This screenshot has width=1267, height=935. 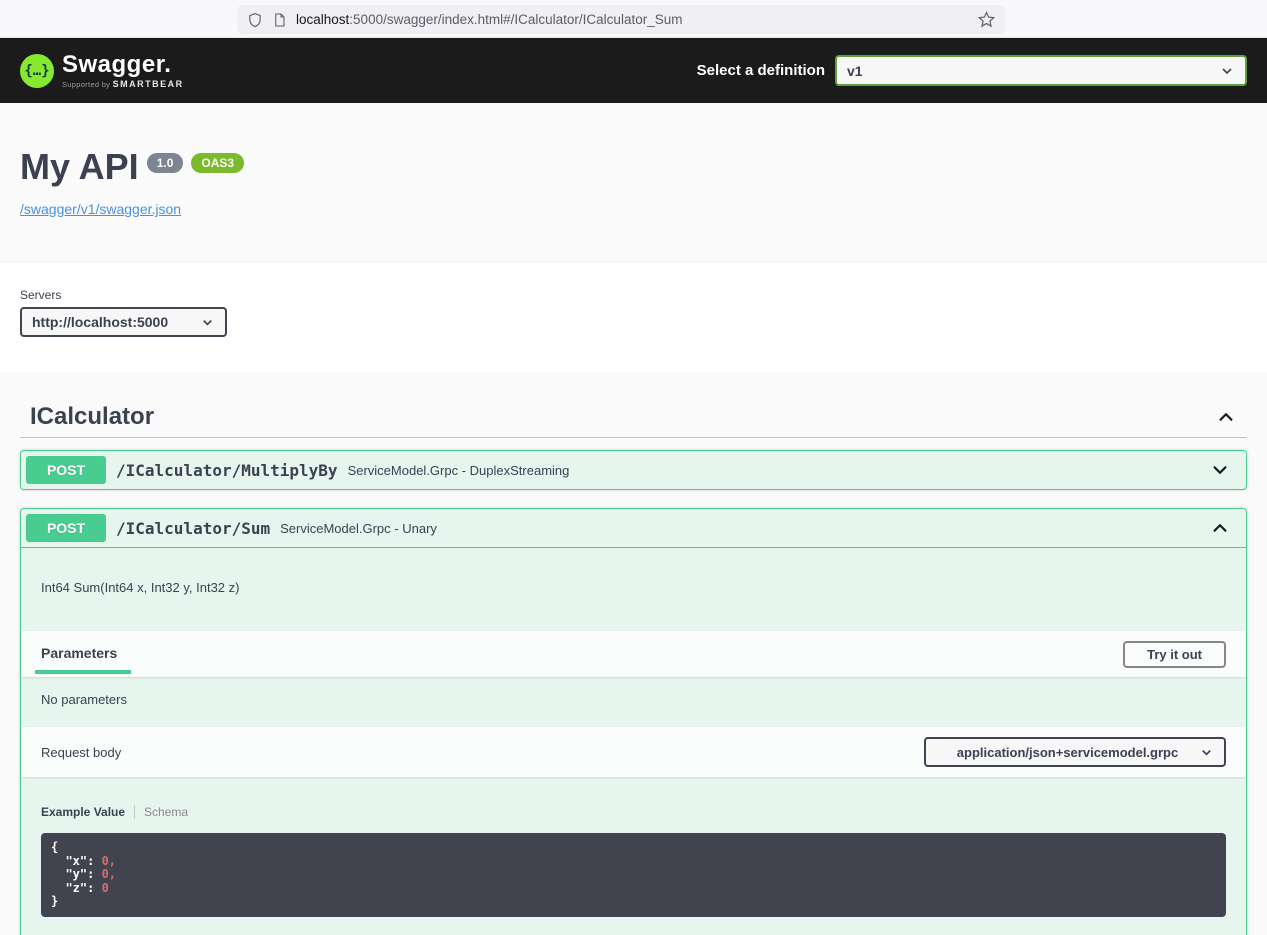 I want to click on logo-subtitle: Supported by SMARTBEAR, so click(x=123, y=84).